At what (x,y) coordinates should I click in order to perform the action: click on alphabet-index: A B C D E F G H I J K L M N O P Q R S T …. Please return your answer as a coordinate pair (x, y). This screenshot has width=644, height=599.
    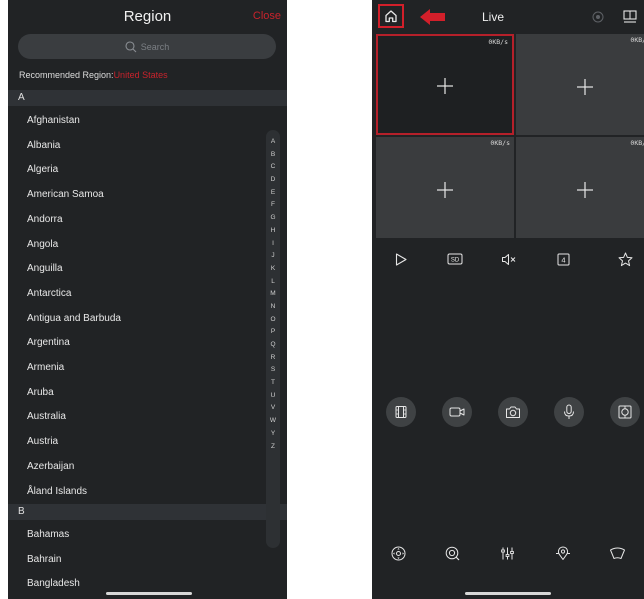
    Looking at the image, I should click on (273, 339).